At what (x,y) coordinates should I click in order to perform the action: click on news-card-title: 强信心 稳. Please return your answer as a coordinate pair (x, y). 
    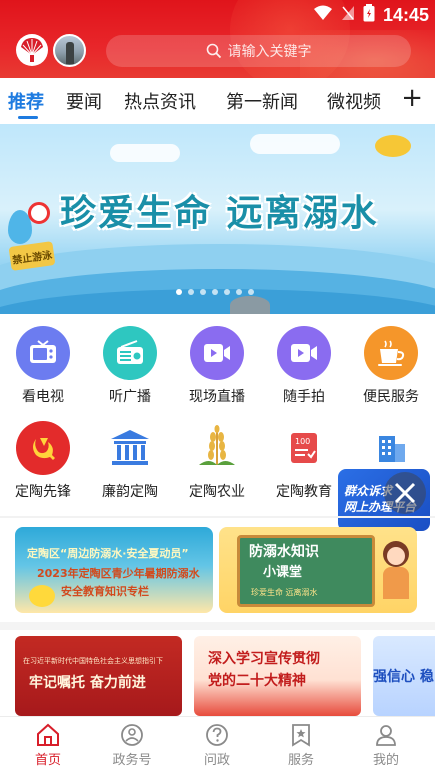
    Looking at the image, I should click on (403, 677).